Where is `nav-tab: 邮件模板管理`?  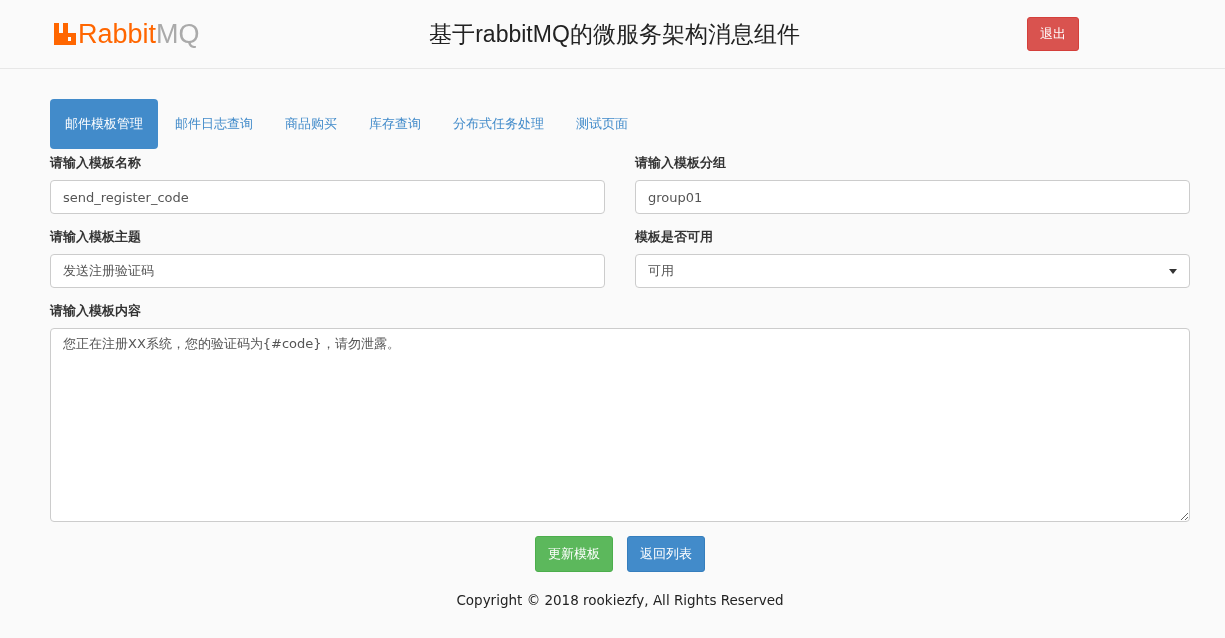 nav-tab: 邮件模板管理 is located at coordinates (104, 124).